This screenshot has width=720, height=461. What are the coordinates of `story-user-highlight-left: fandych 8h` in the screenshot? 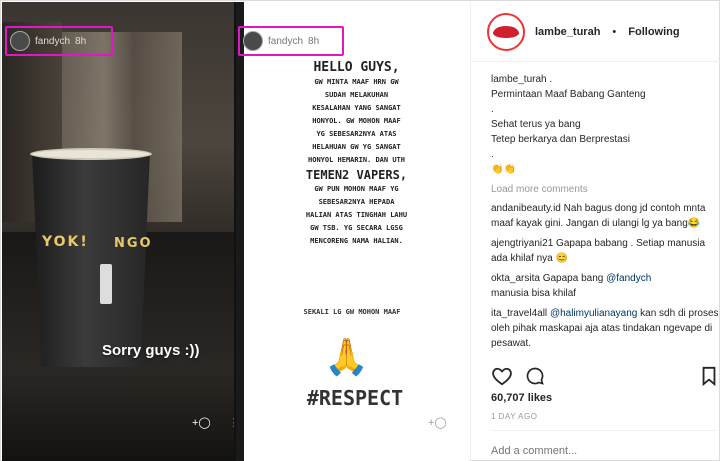 It's located at (59, 41).